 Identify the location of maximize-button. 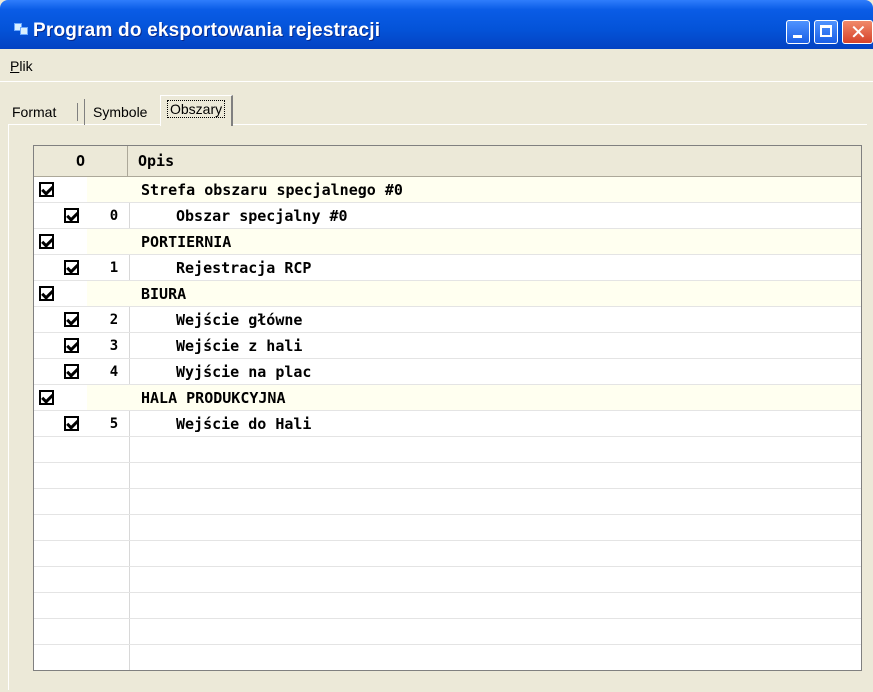
(826, 32).